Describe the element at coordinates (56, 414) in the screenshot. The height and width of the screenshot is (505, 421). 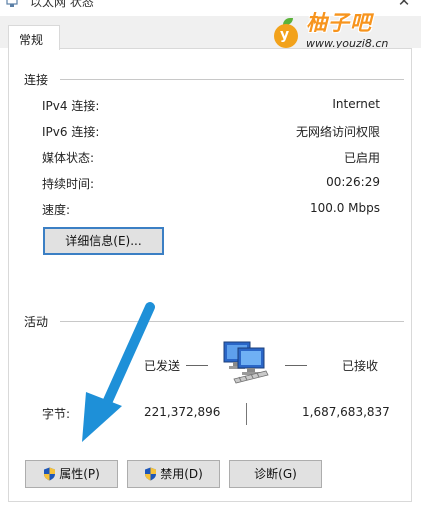
I see `bytes-label: 字节:` at that location.